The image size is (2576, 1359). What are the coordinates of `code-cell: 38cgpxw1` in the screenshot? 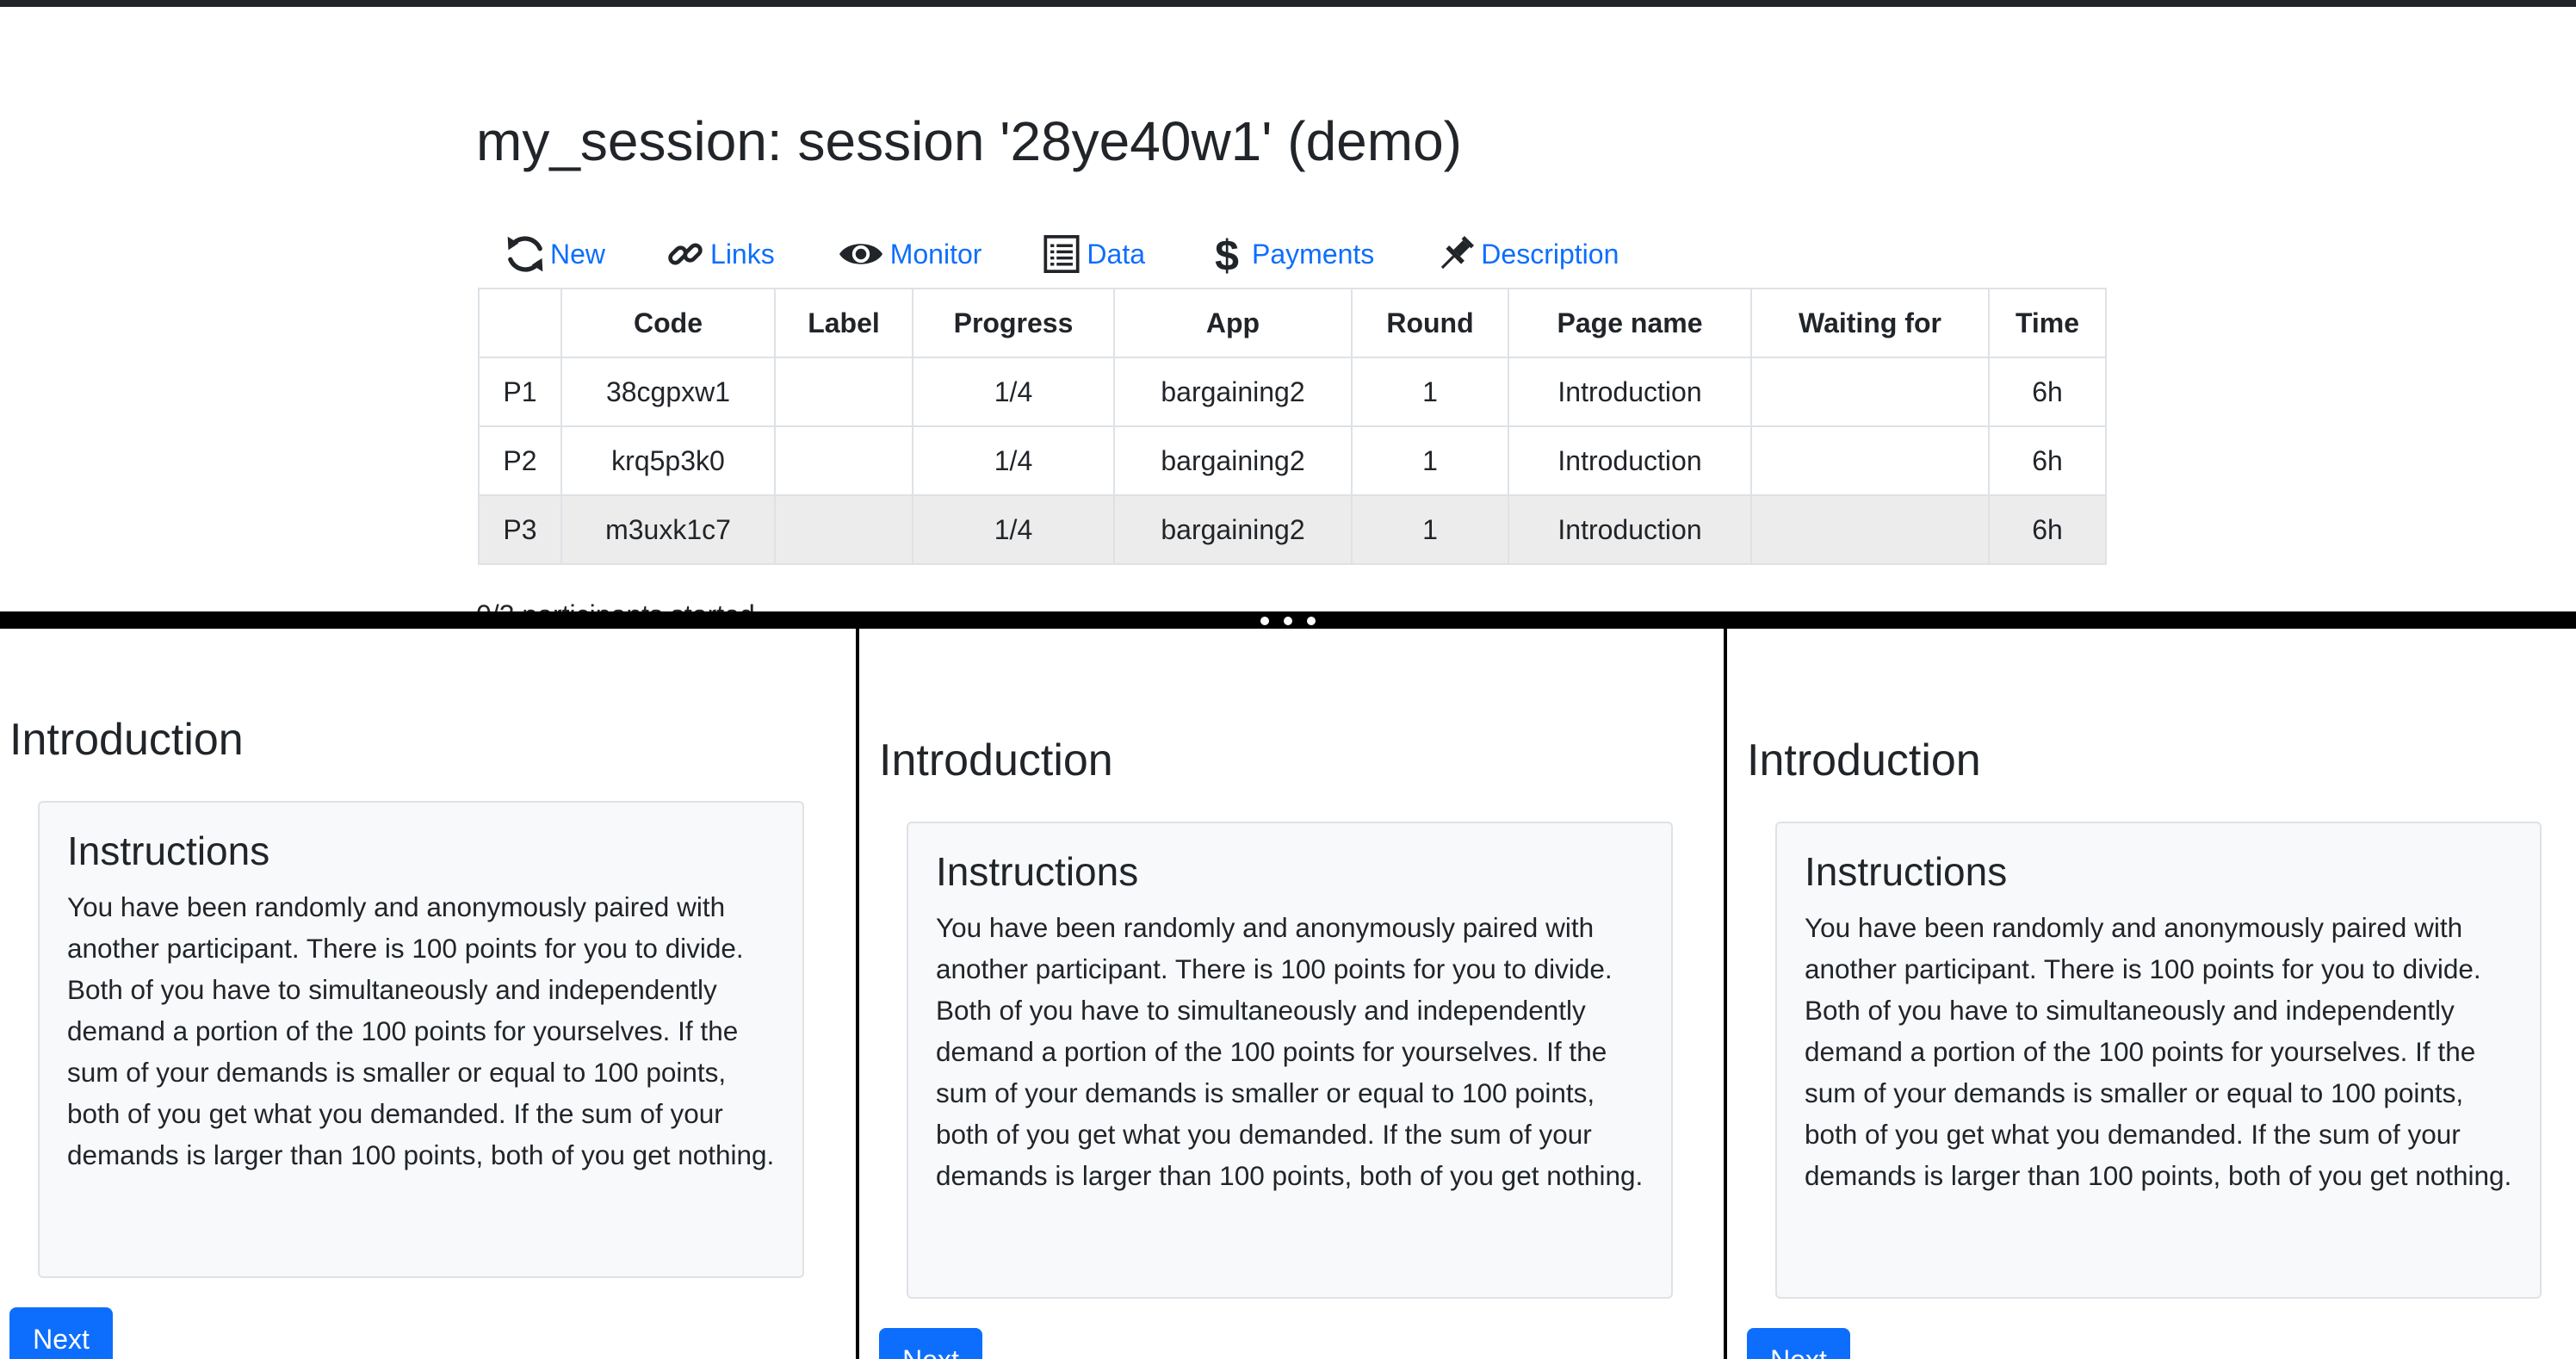 It's located at (668, 392).